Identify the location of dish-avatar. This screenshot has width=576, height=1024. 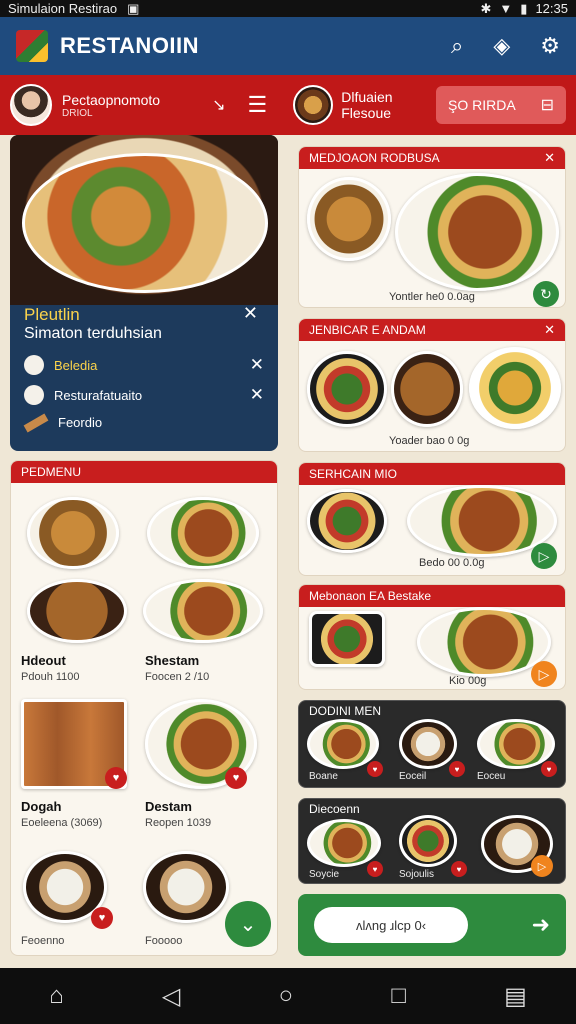
(313, 105).